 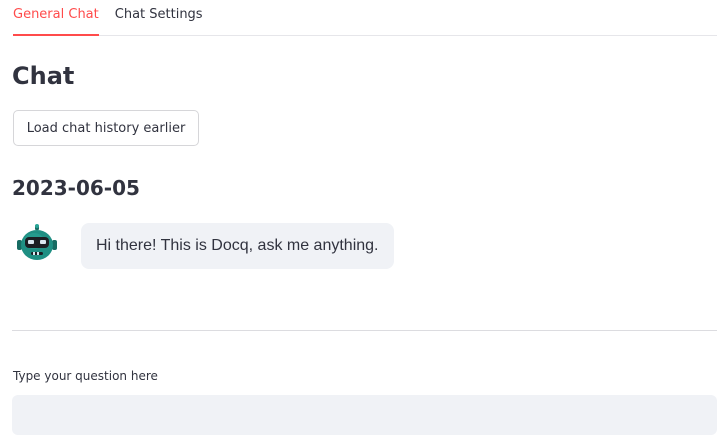 I want to click on question-input, so click(x=364, y=415).